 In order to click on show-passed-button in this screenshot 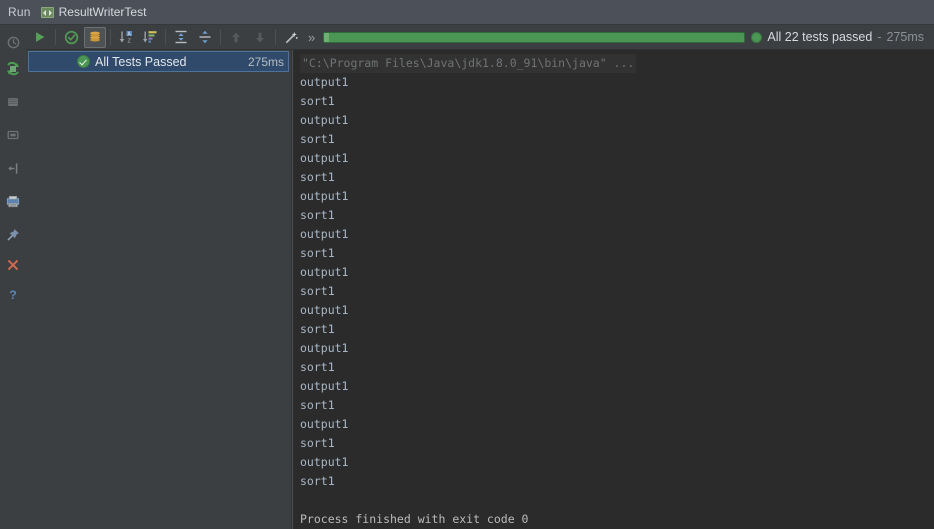, I will do `click(71, 37)`.